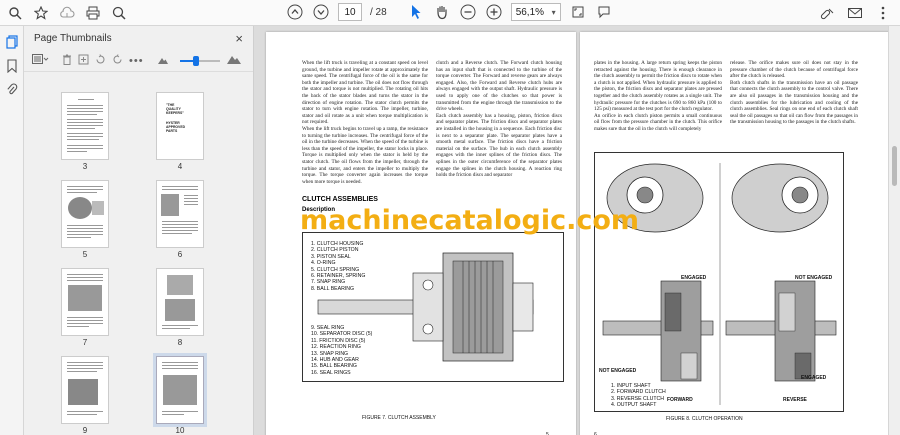  I want to click on zoom-level-value: 56,1%, so click(530, 12).